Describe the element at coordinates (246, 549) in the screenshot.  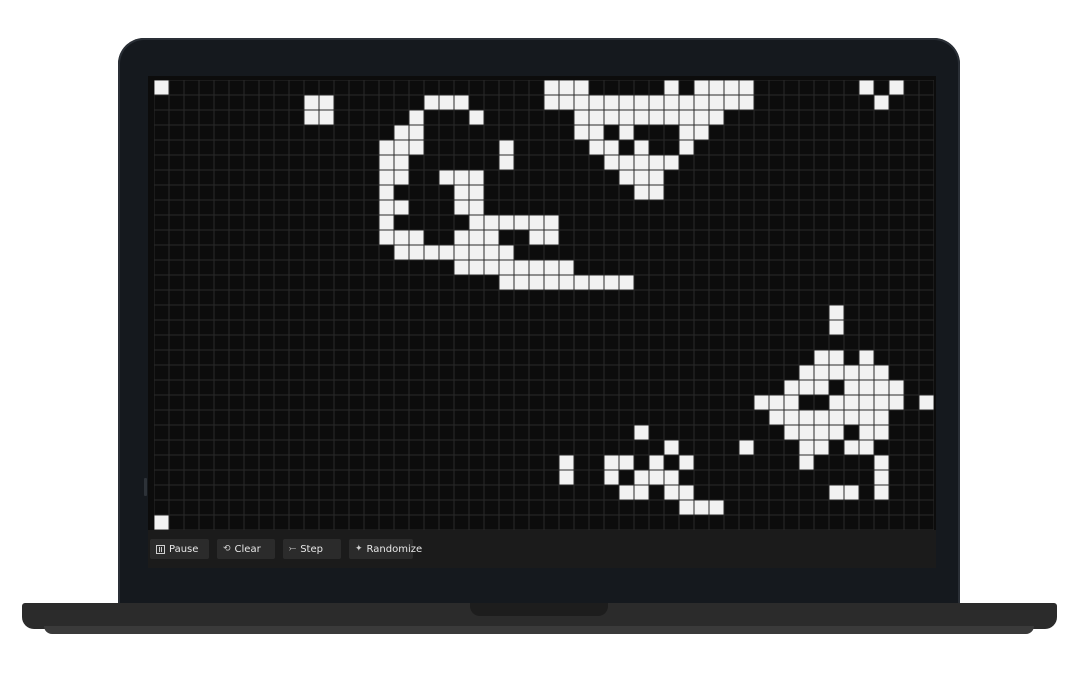
I see `clear-button: ⟲ Clear` at that location.